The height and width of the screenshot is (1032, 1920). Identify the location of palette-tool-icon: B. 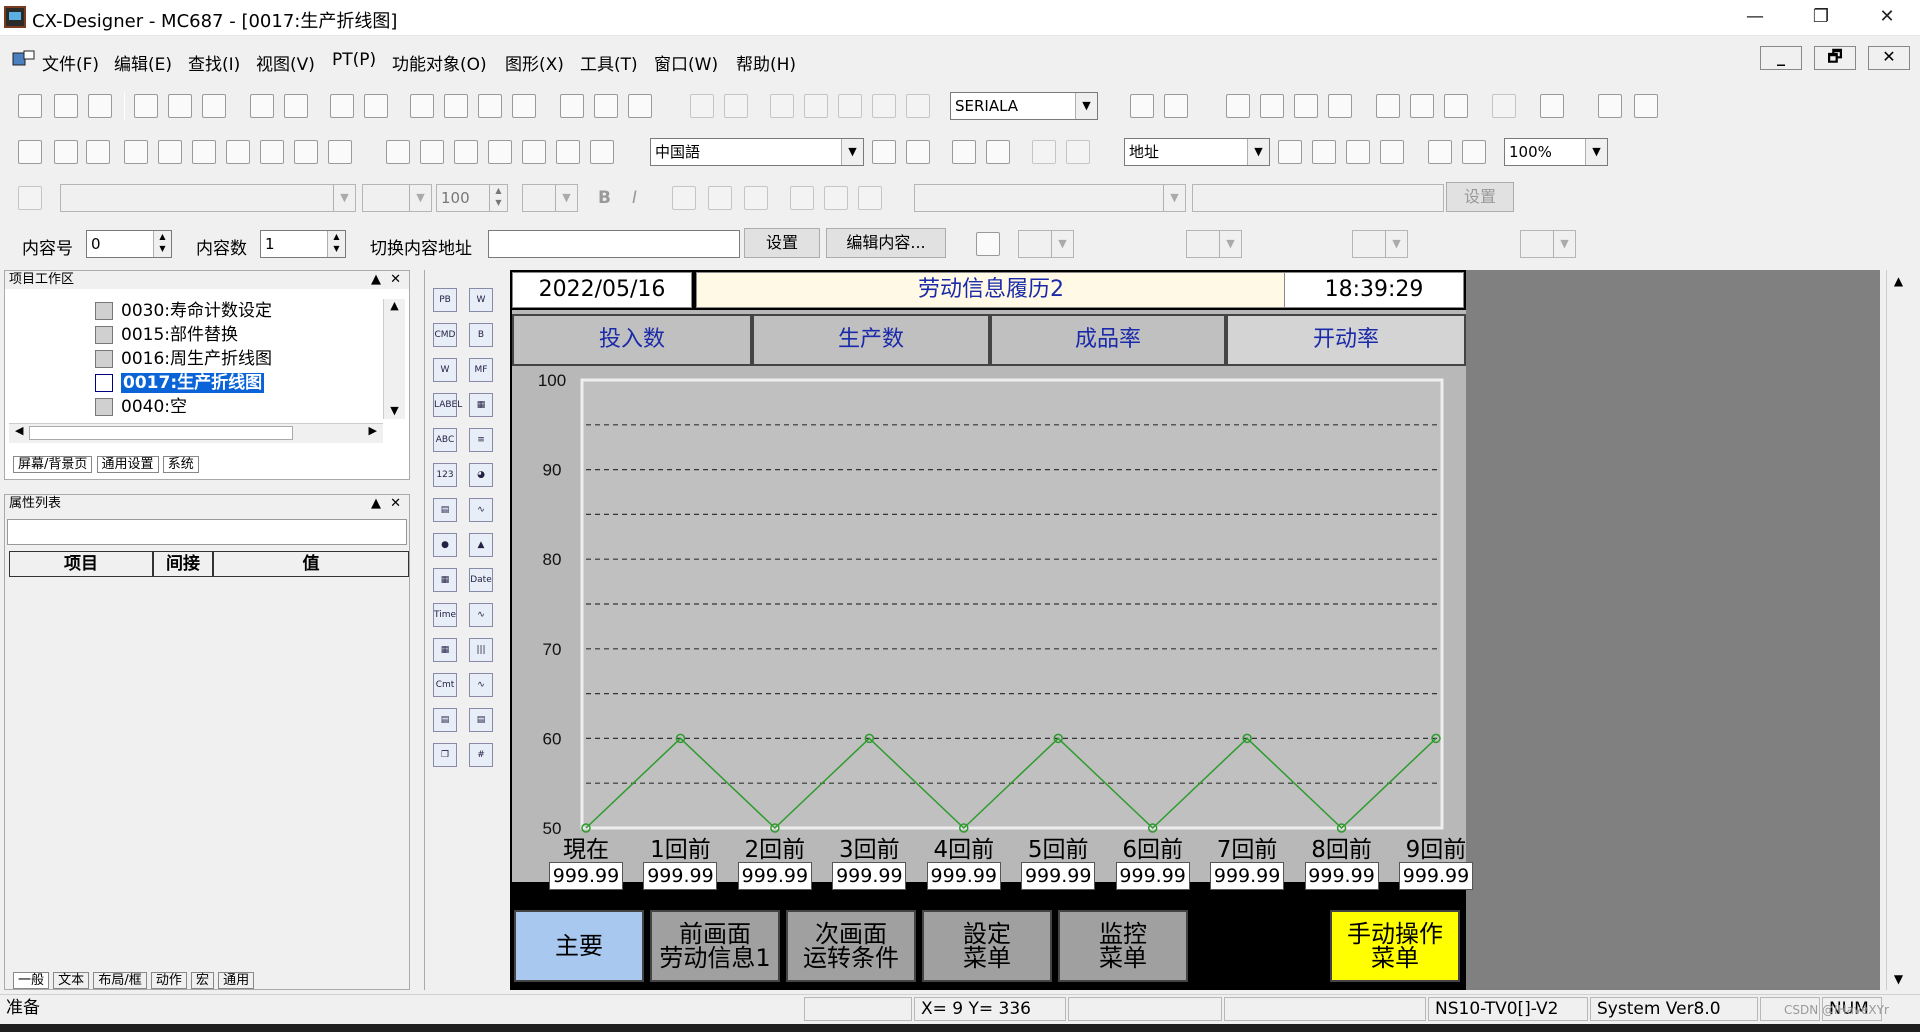
(481, 335).